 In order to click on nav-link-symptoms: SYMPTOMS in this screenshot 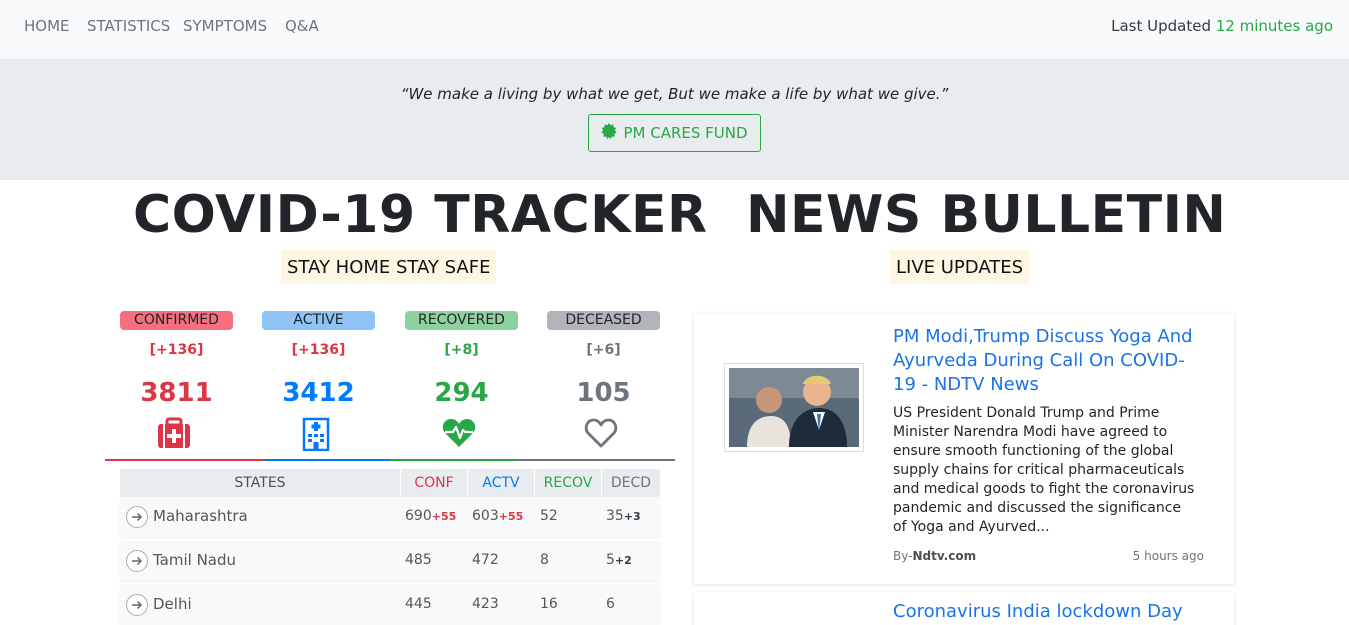, I will do `click(225, 26)`.